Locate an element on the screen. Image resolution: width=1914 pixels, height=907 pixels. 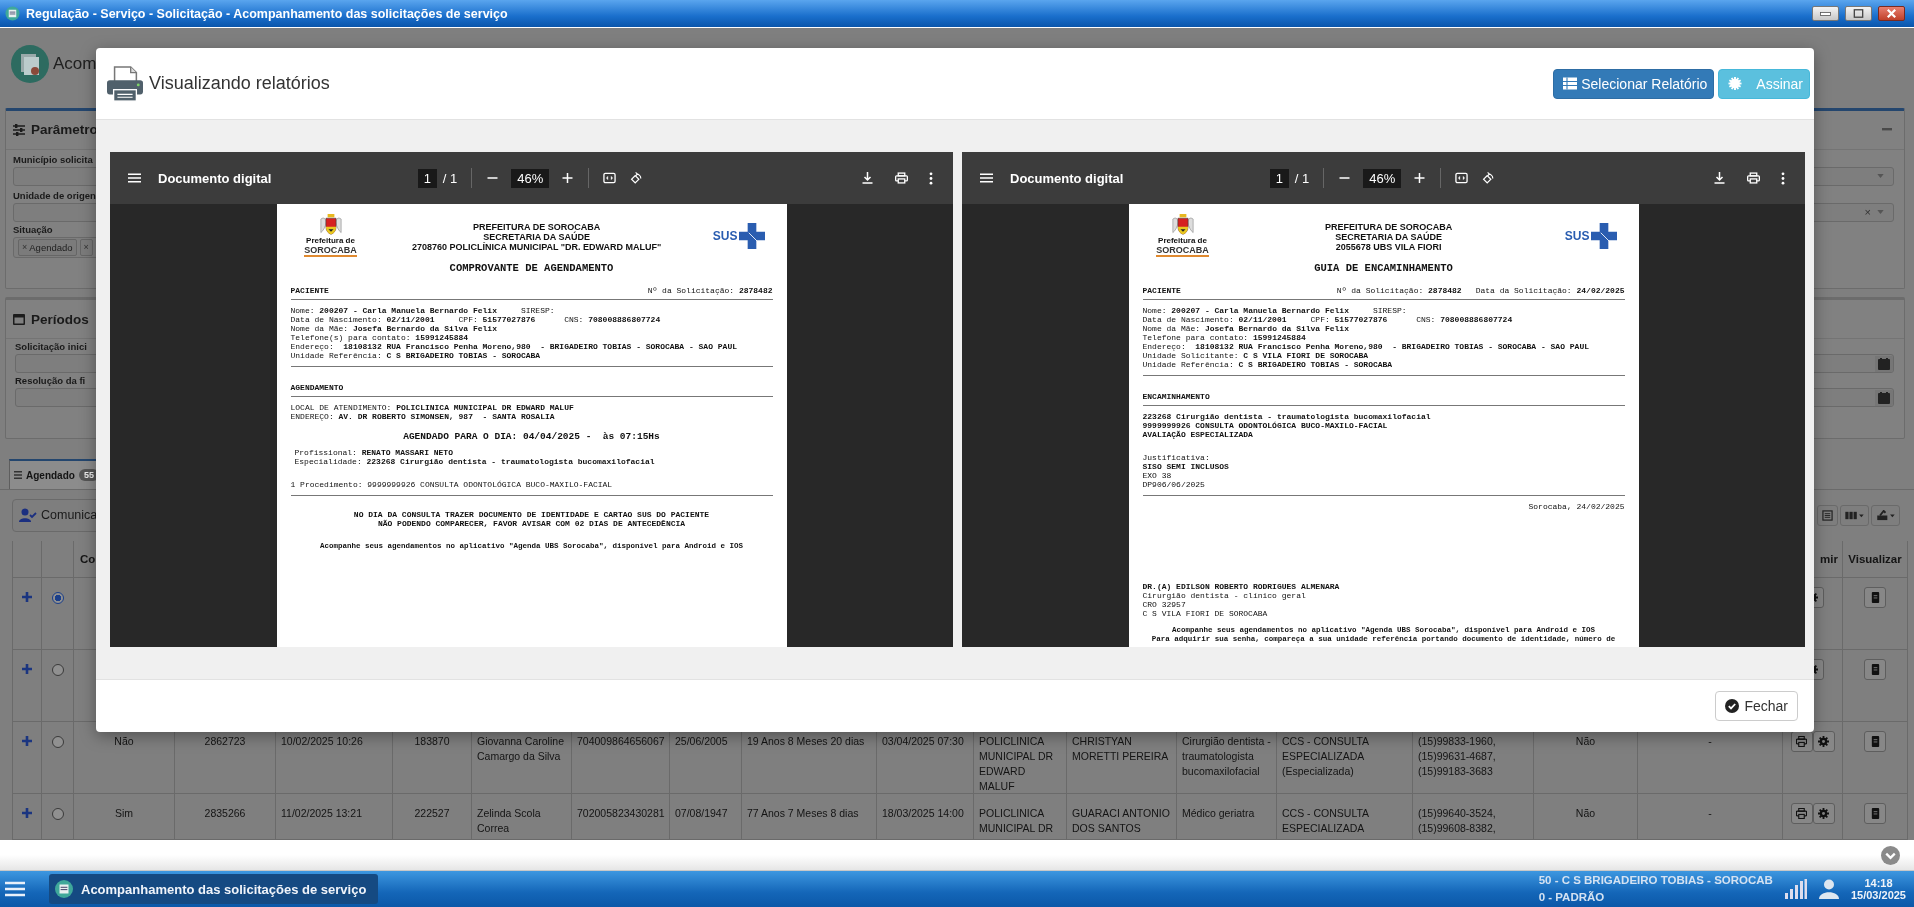
columns-button is located at coordinates (1854, 515).